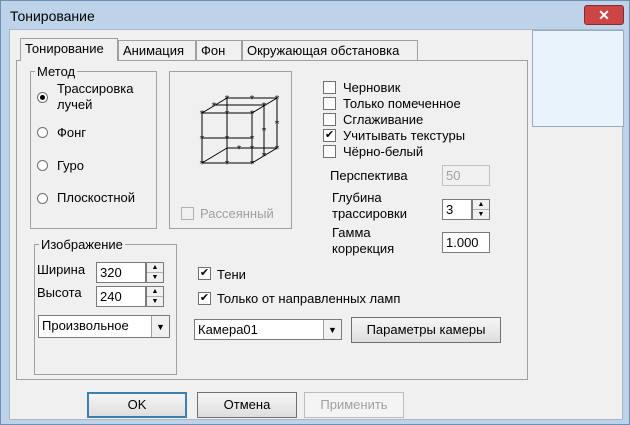 The image size is (630, 425). I want to click on radio-gouraud, so click(42, 165).